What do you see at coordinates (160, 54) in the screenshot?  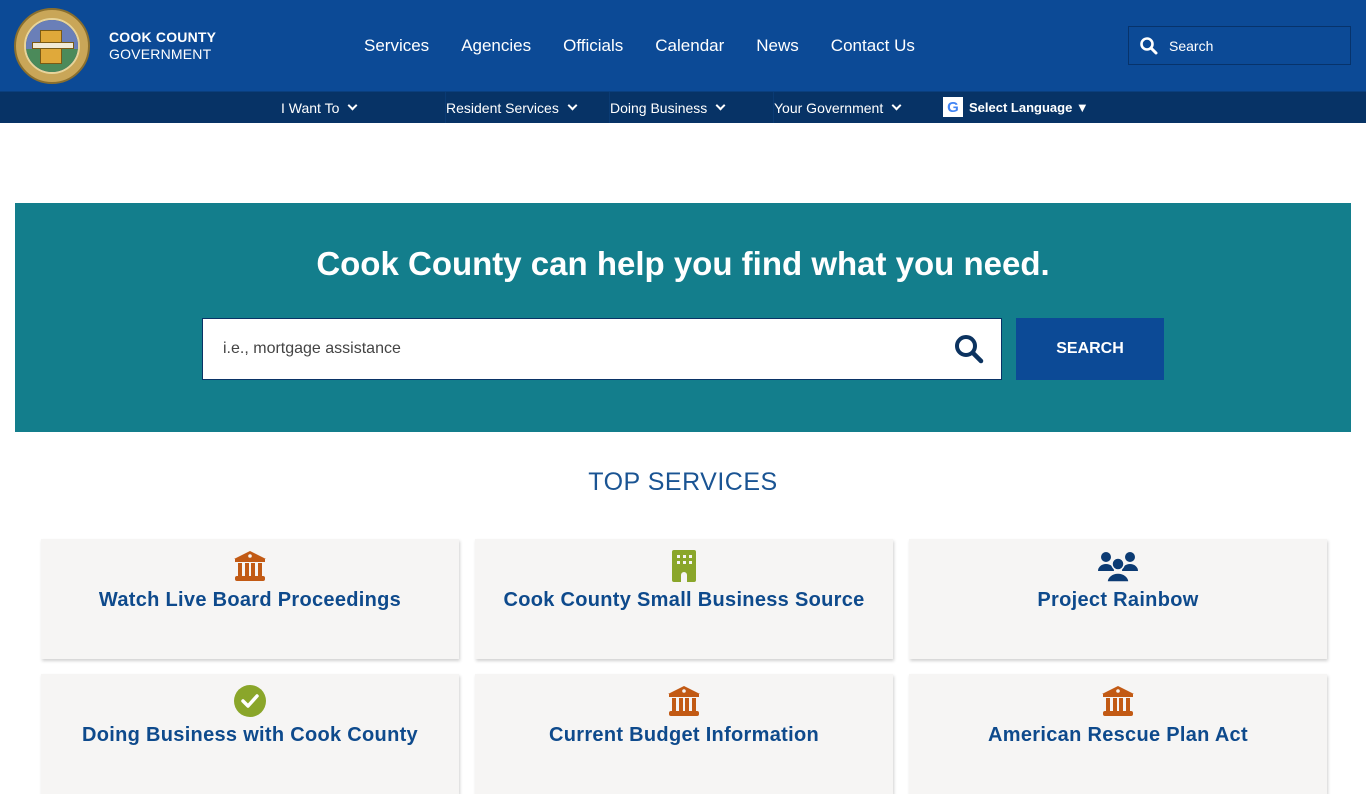 I see `brand-line-2: GOVERNMENT` at bounding box center [160, 54].